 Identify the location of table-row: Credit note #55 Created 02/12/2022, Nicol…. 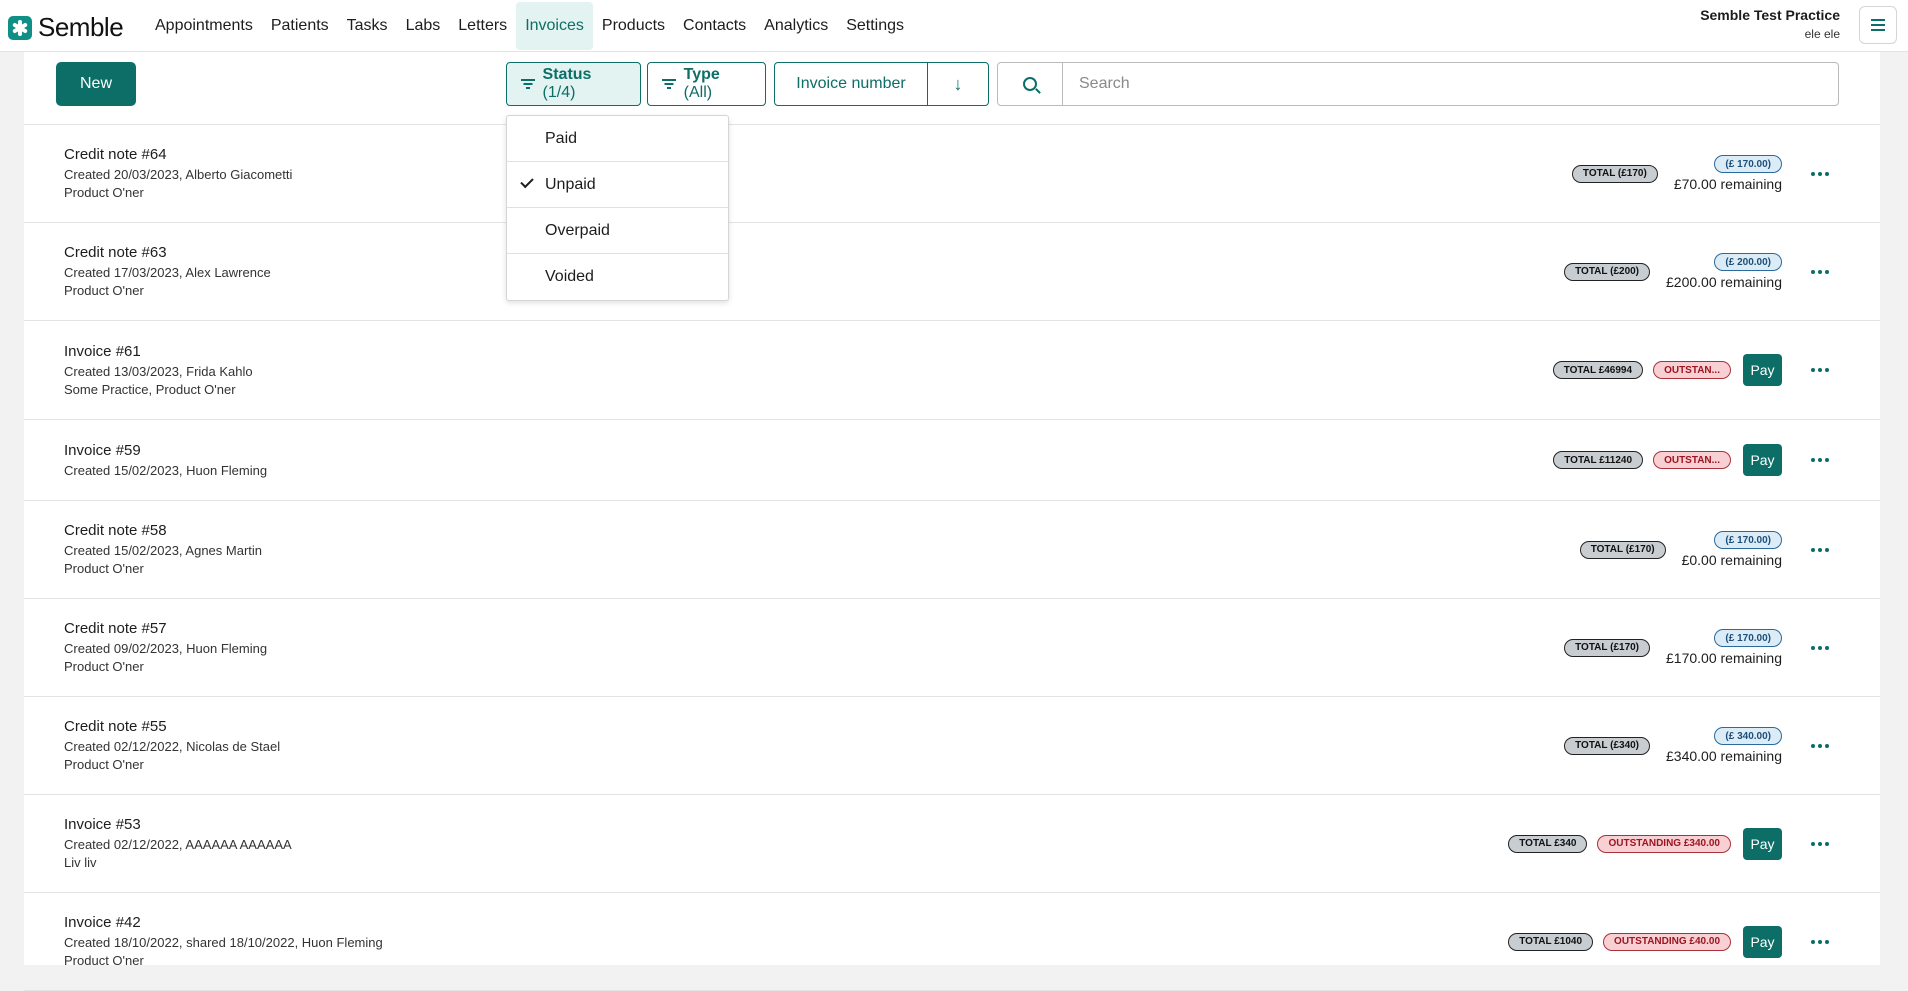
(952, 746).